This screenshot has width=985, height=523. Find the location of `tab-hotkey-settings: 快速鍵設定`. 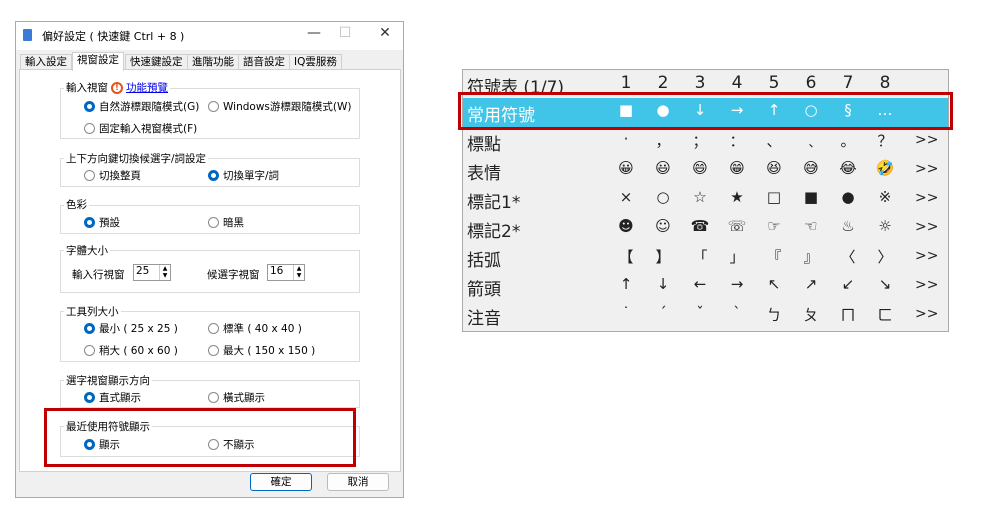

tab-hotkey-settings: 快速鍵設定 is located at coordinates (156, 62).